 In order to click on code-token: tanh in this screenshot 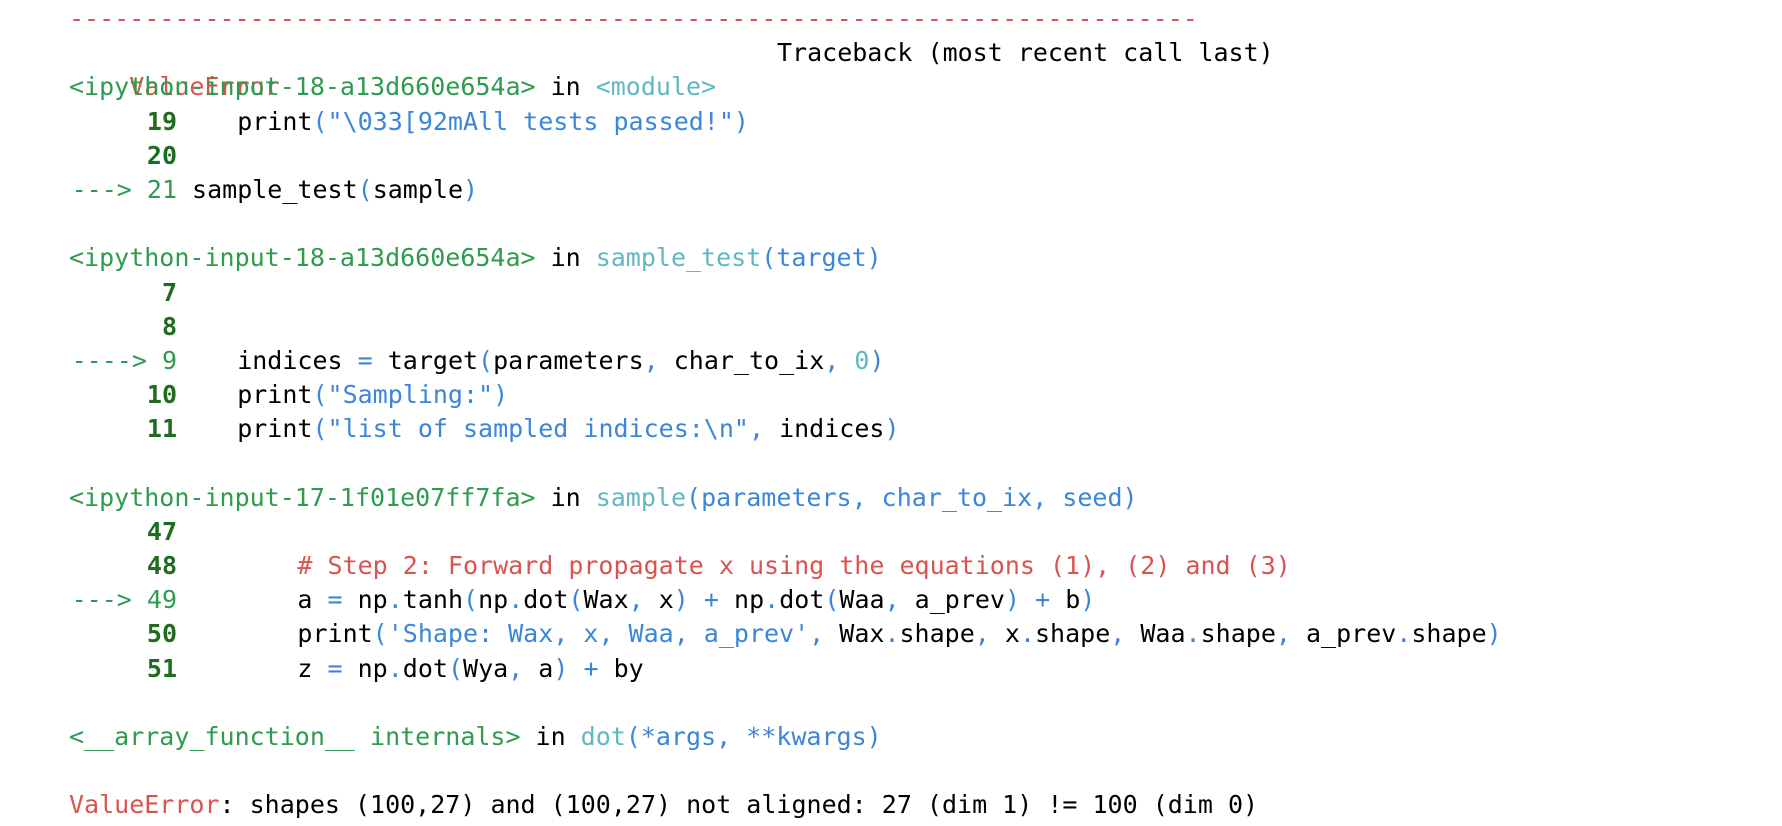, I will do `click(433, 600)`.